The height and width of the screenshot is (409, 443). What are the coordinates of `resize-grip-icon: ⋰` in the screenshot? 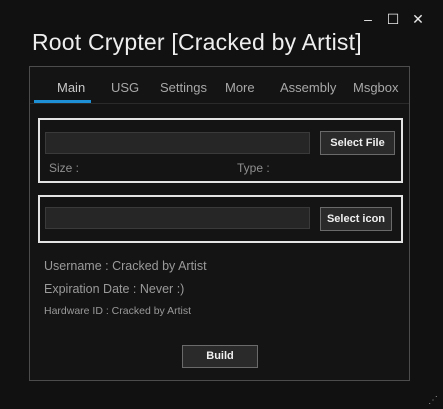 It's located at (433, 401).